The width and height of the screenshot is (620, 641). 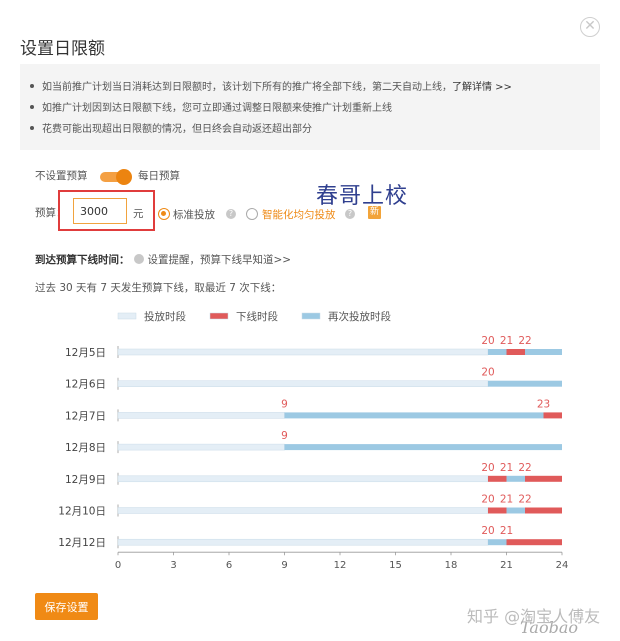 What do you see at coordinates (315, 129) in the screenshot?
I see `notice-item: 花费可能出现超出日限额的情况，但日终会自动返还超出部分` at bounding box center [315, 129].